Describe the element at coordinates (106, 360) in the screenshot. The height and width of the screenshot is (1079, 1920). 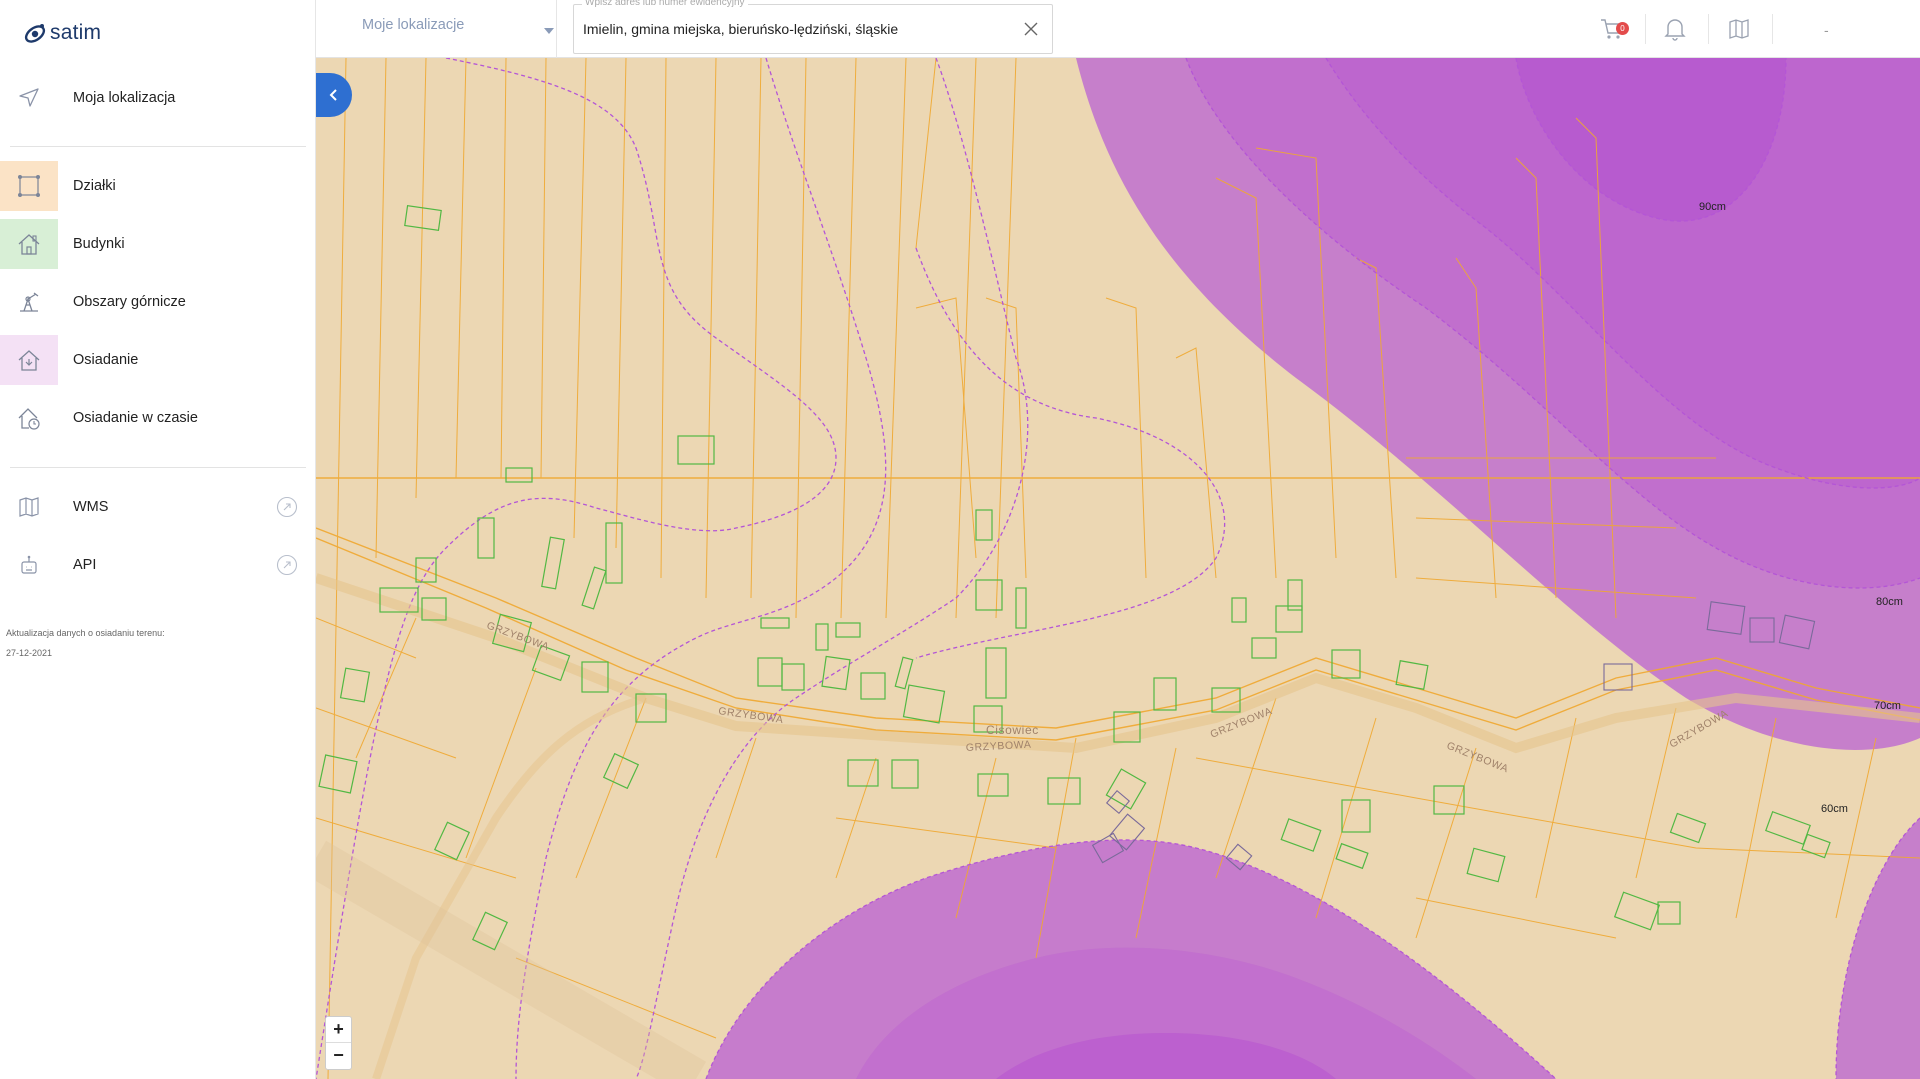
I see `menu-label: Osiadanie` at that location.